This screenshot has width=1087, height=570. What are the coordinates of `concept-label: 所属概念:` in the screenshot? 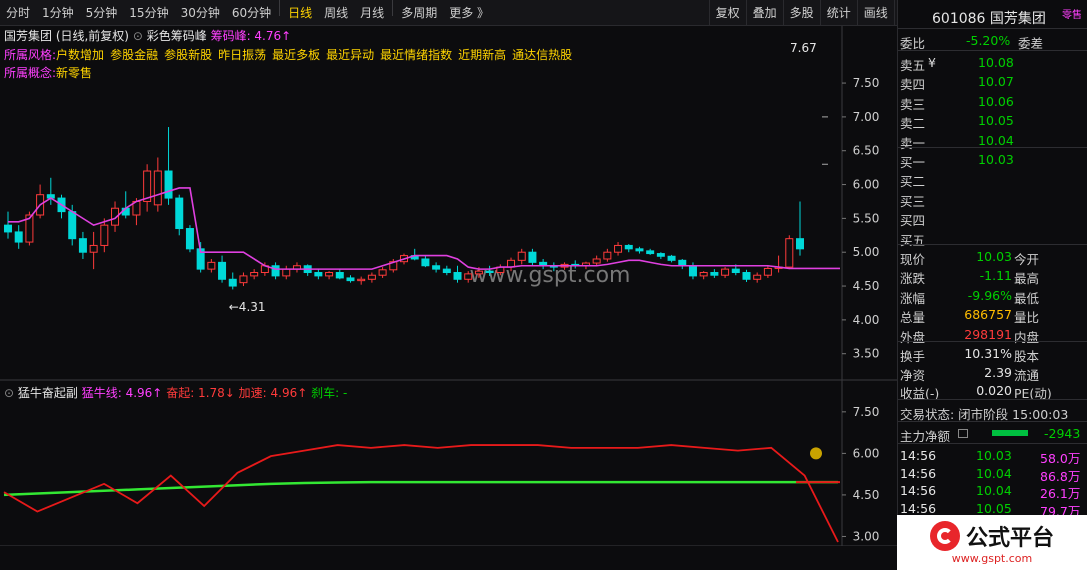 It's located at (30, 73).